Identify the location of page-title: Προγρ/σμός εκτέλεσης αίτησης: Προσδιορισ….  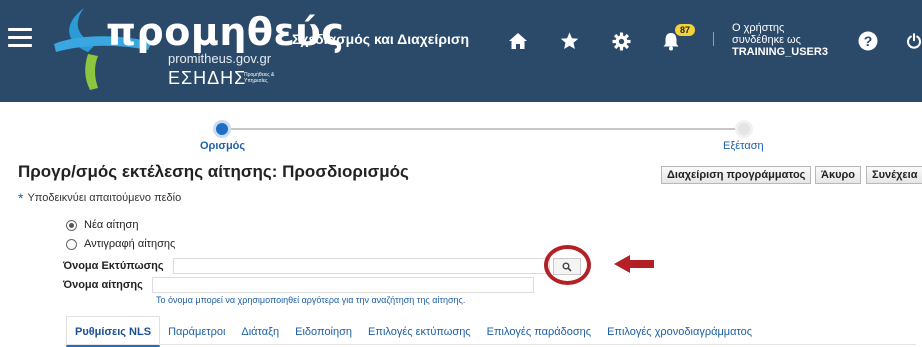
(213, 171).